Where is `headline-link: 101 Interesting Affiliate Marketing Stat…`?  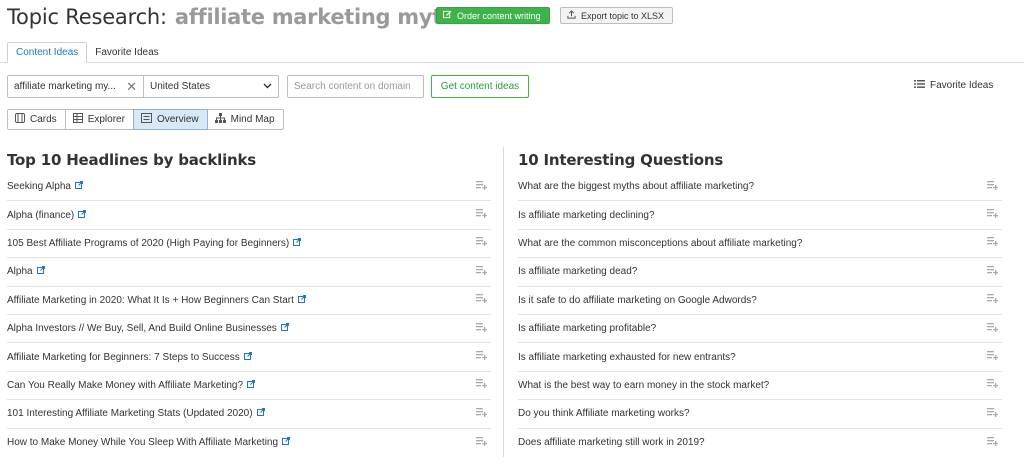 headline-link: 101 Interesting Affiliate Marketing Stat… is located at coordinates (130, 413).